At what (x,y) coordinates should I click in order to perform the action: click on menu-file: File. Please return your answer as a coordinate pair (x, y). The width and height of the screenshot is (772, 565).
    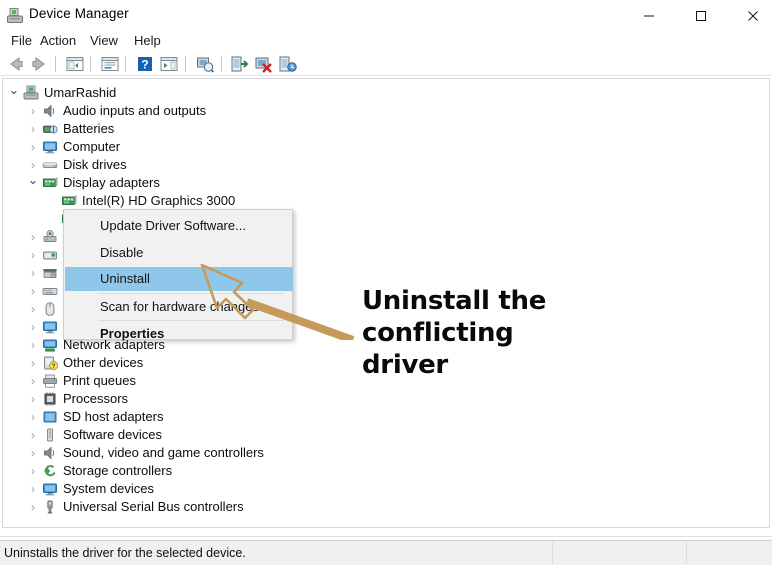
    Looking at the image, I should click on (21, 40).